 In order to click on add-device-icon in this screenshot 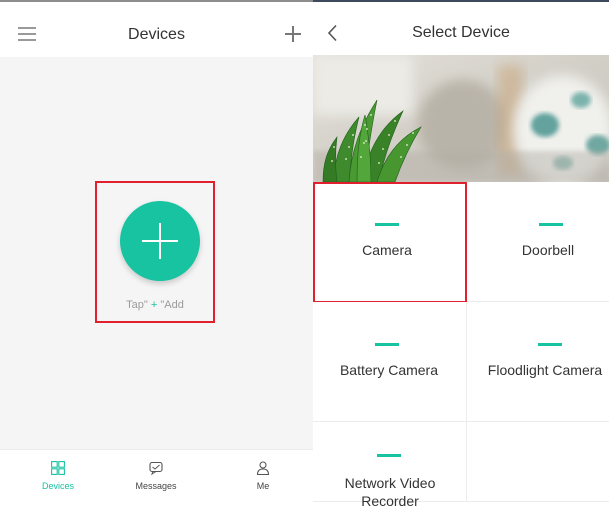, I will do `click(293, 34)`.